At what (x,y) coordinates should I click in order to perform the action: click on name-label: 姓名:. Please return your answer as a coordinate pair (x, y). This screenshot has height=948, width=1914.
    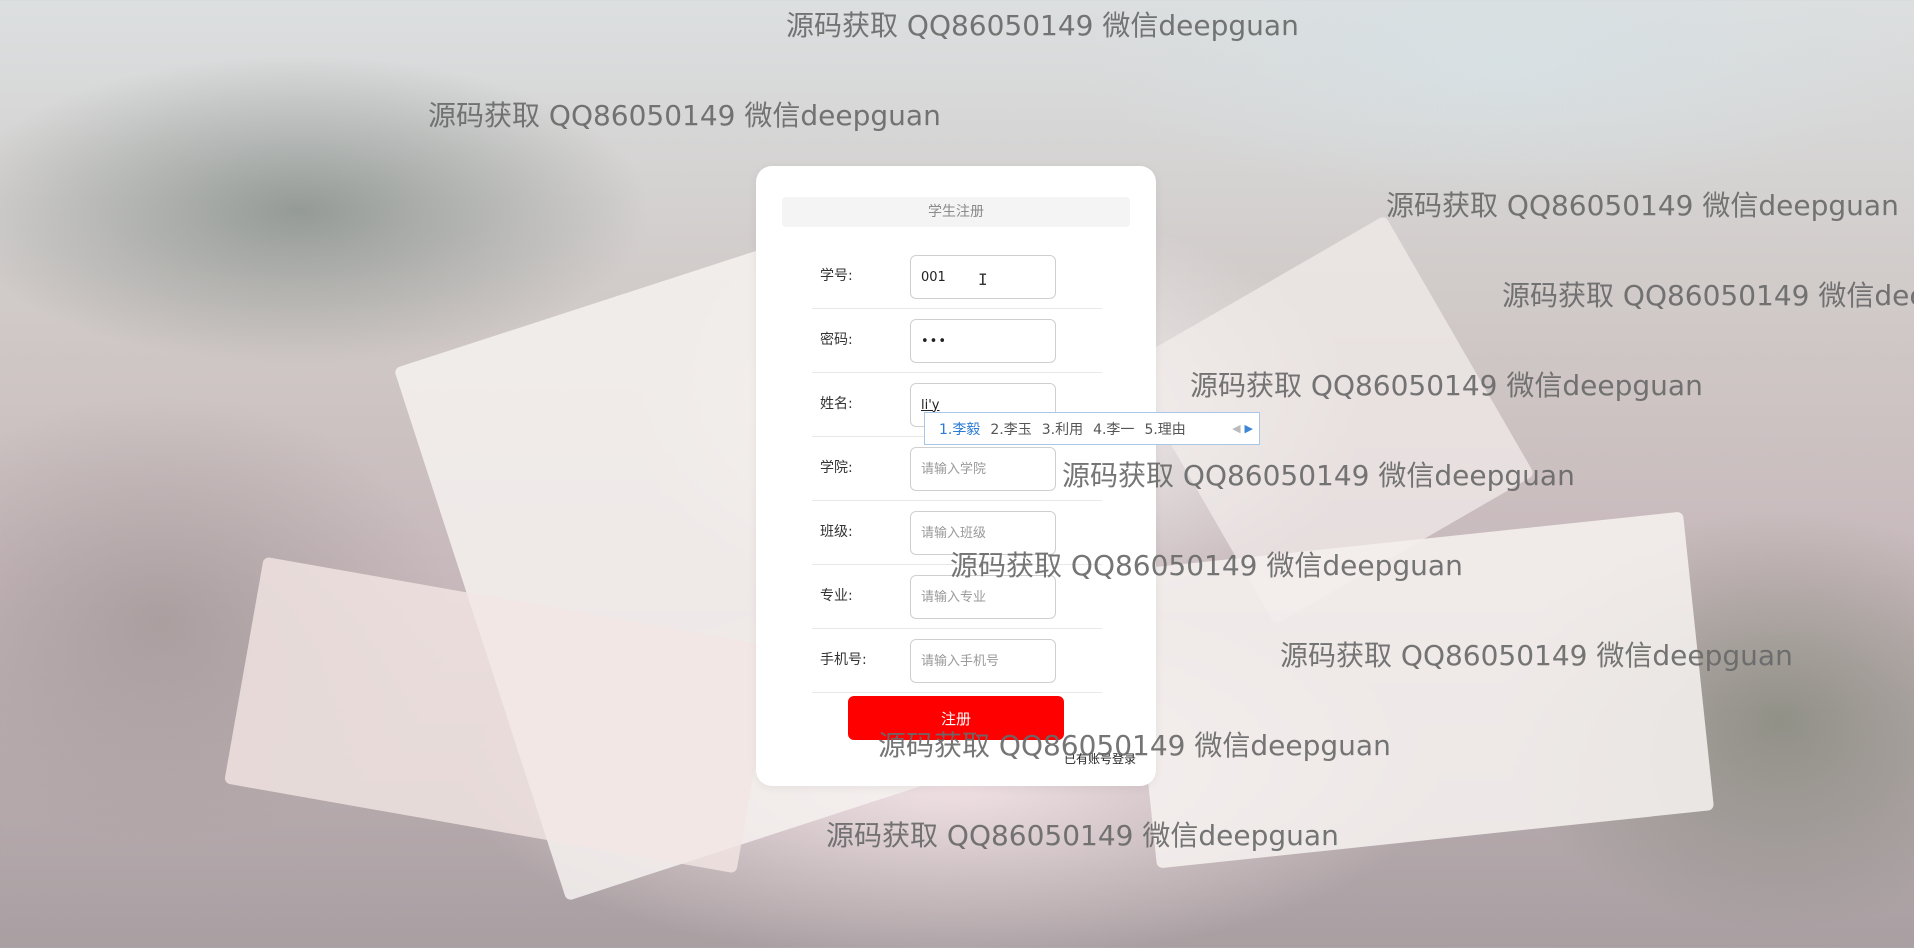
    Looking at the image, I should click on (836, 404).